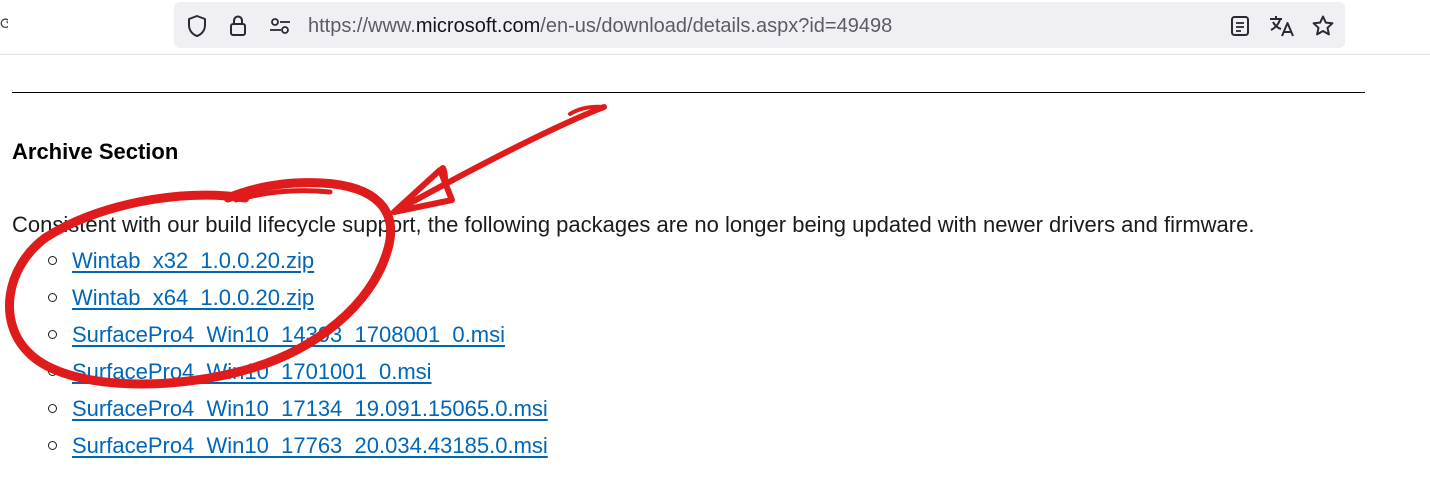 The height and width of the screenshot is (487, 1430). Describe the element at coordinates (288, 334) in the screenshot. I see `download-link-surfacepro4-14393: SurfacePro4_Win10_14393_1708001_0.msi` at that location.